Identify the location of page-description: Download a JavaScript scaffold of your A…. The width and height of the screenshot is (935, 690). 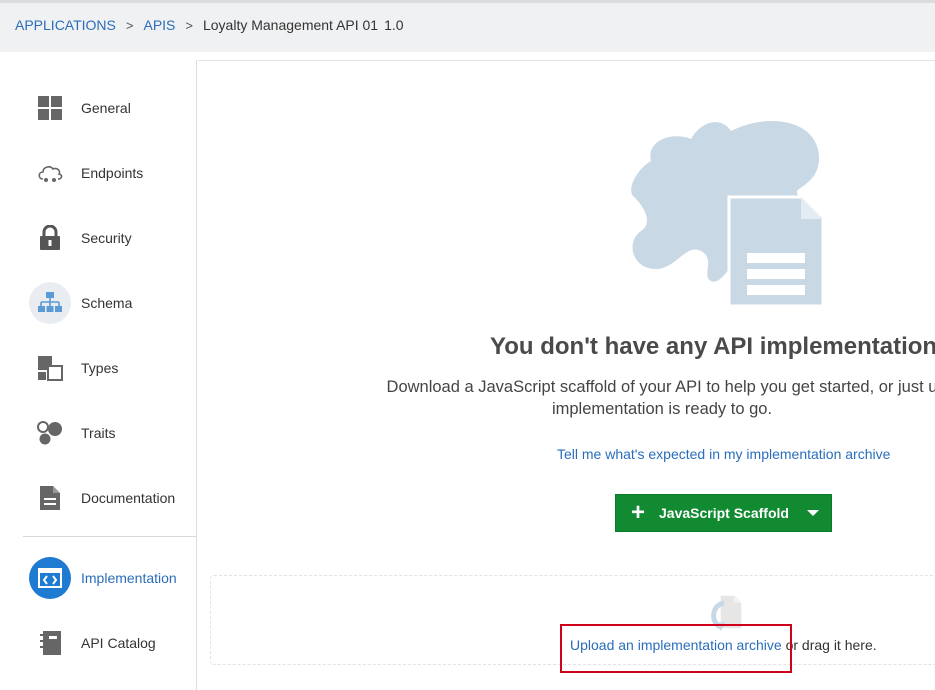
(660, 398).